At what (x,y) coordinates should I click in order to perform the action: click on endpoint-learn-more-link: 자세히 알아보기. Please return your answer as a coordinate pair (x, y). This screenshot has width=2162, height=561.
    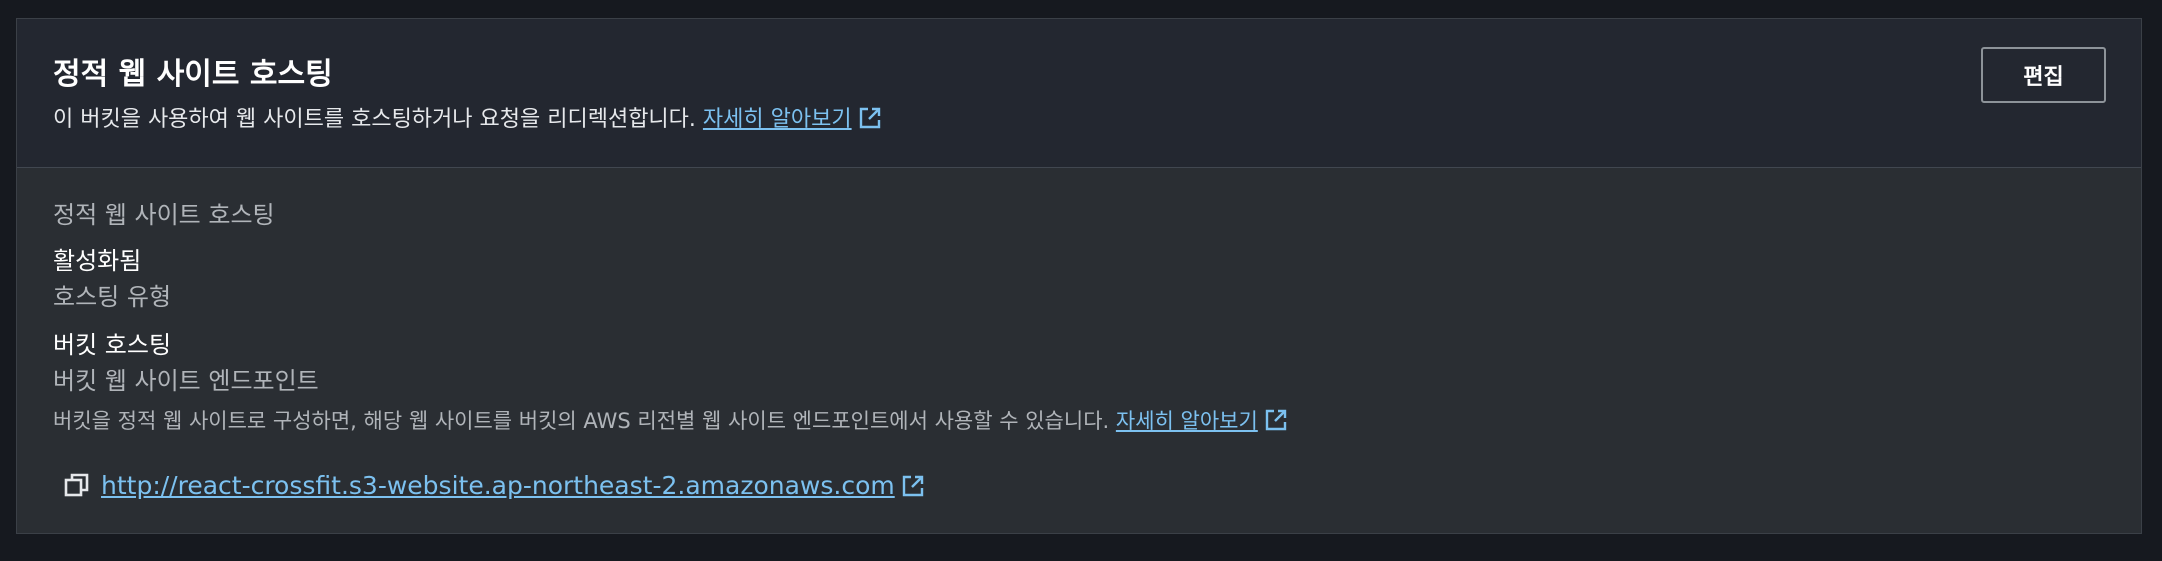
    Looking at the image, I should click on (1202, 421).